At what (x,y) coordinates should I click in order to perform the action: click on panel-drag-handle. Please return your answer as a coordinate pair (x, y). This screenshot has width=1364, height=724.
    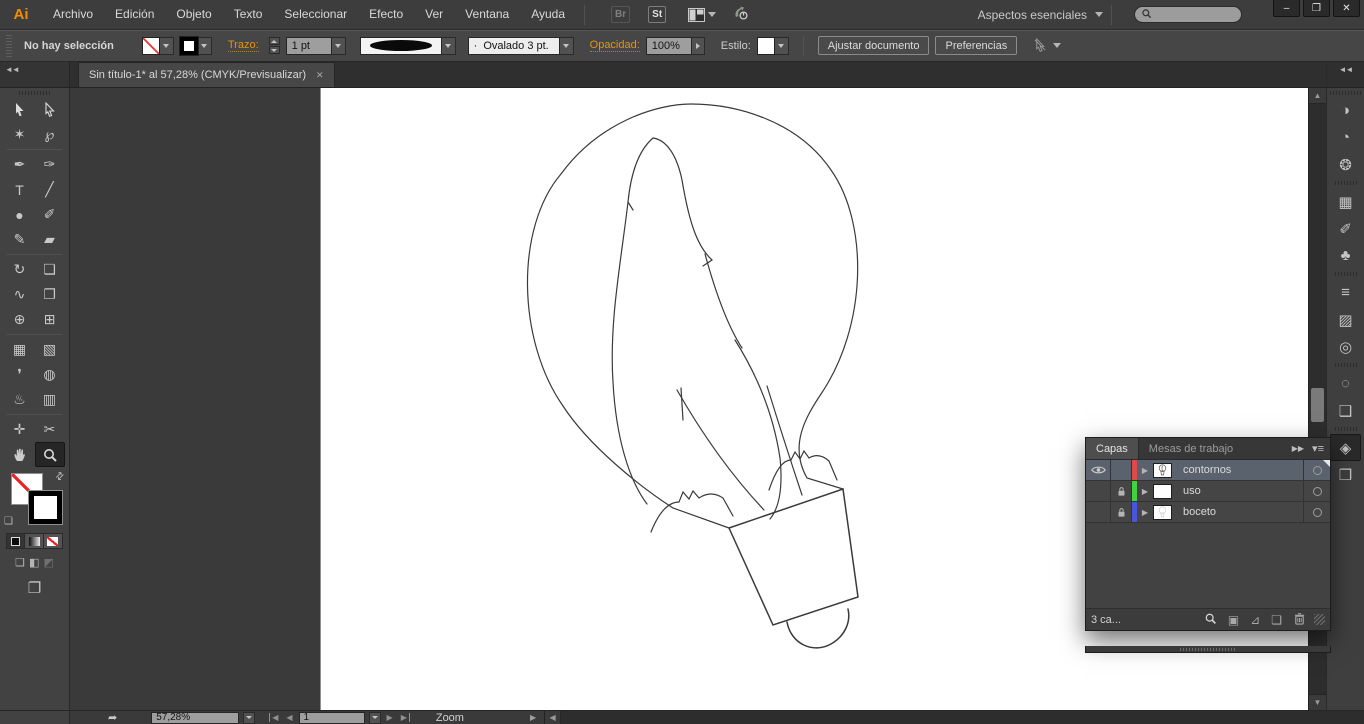
    Looking at the image, I should click on (1208, 649).